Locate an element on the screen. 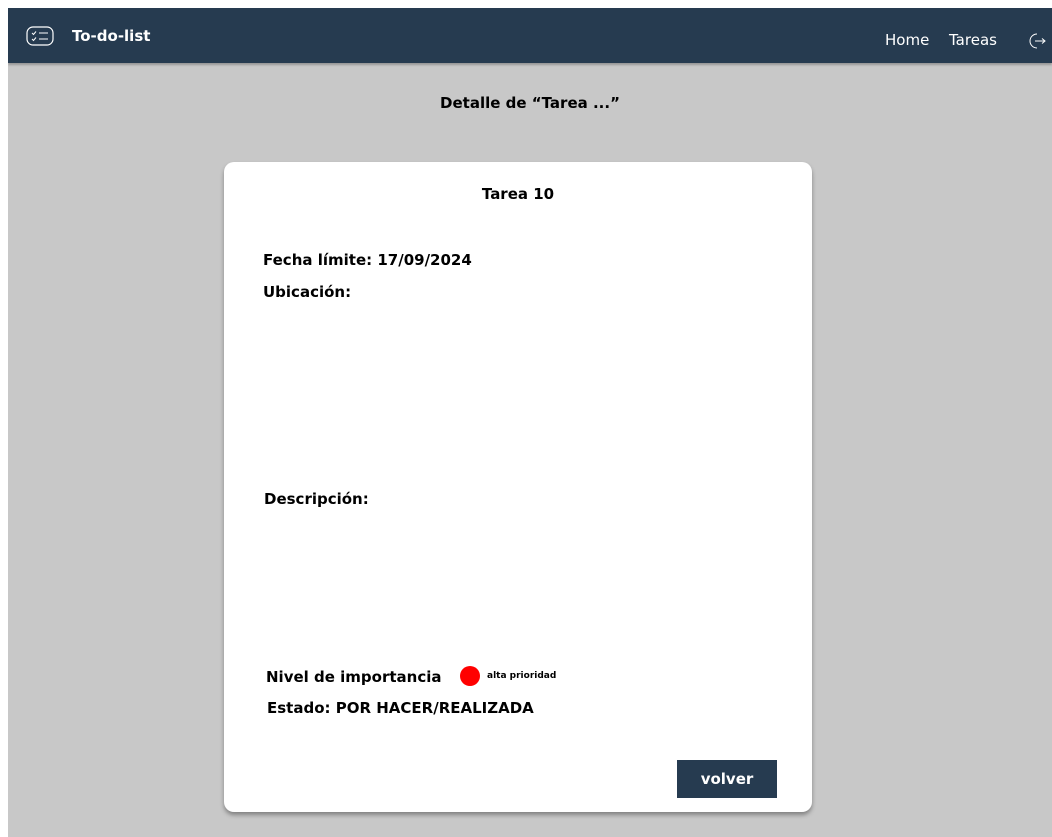 Image resolution: width=1052 pixels, height=837 pixels. location-label: Ubicación: is located at coordinates (307, 292).